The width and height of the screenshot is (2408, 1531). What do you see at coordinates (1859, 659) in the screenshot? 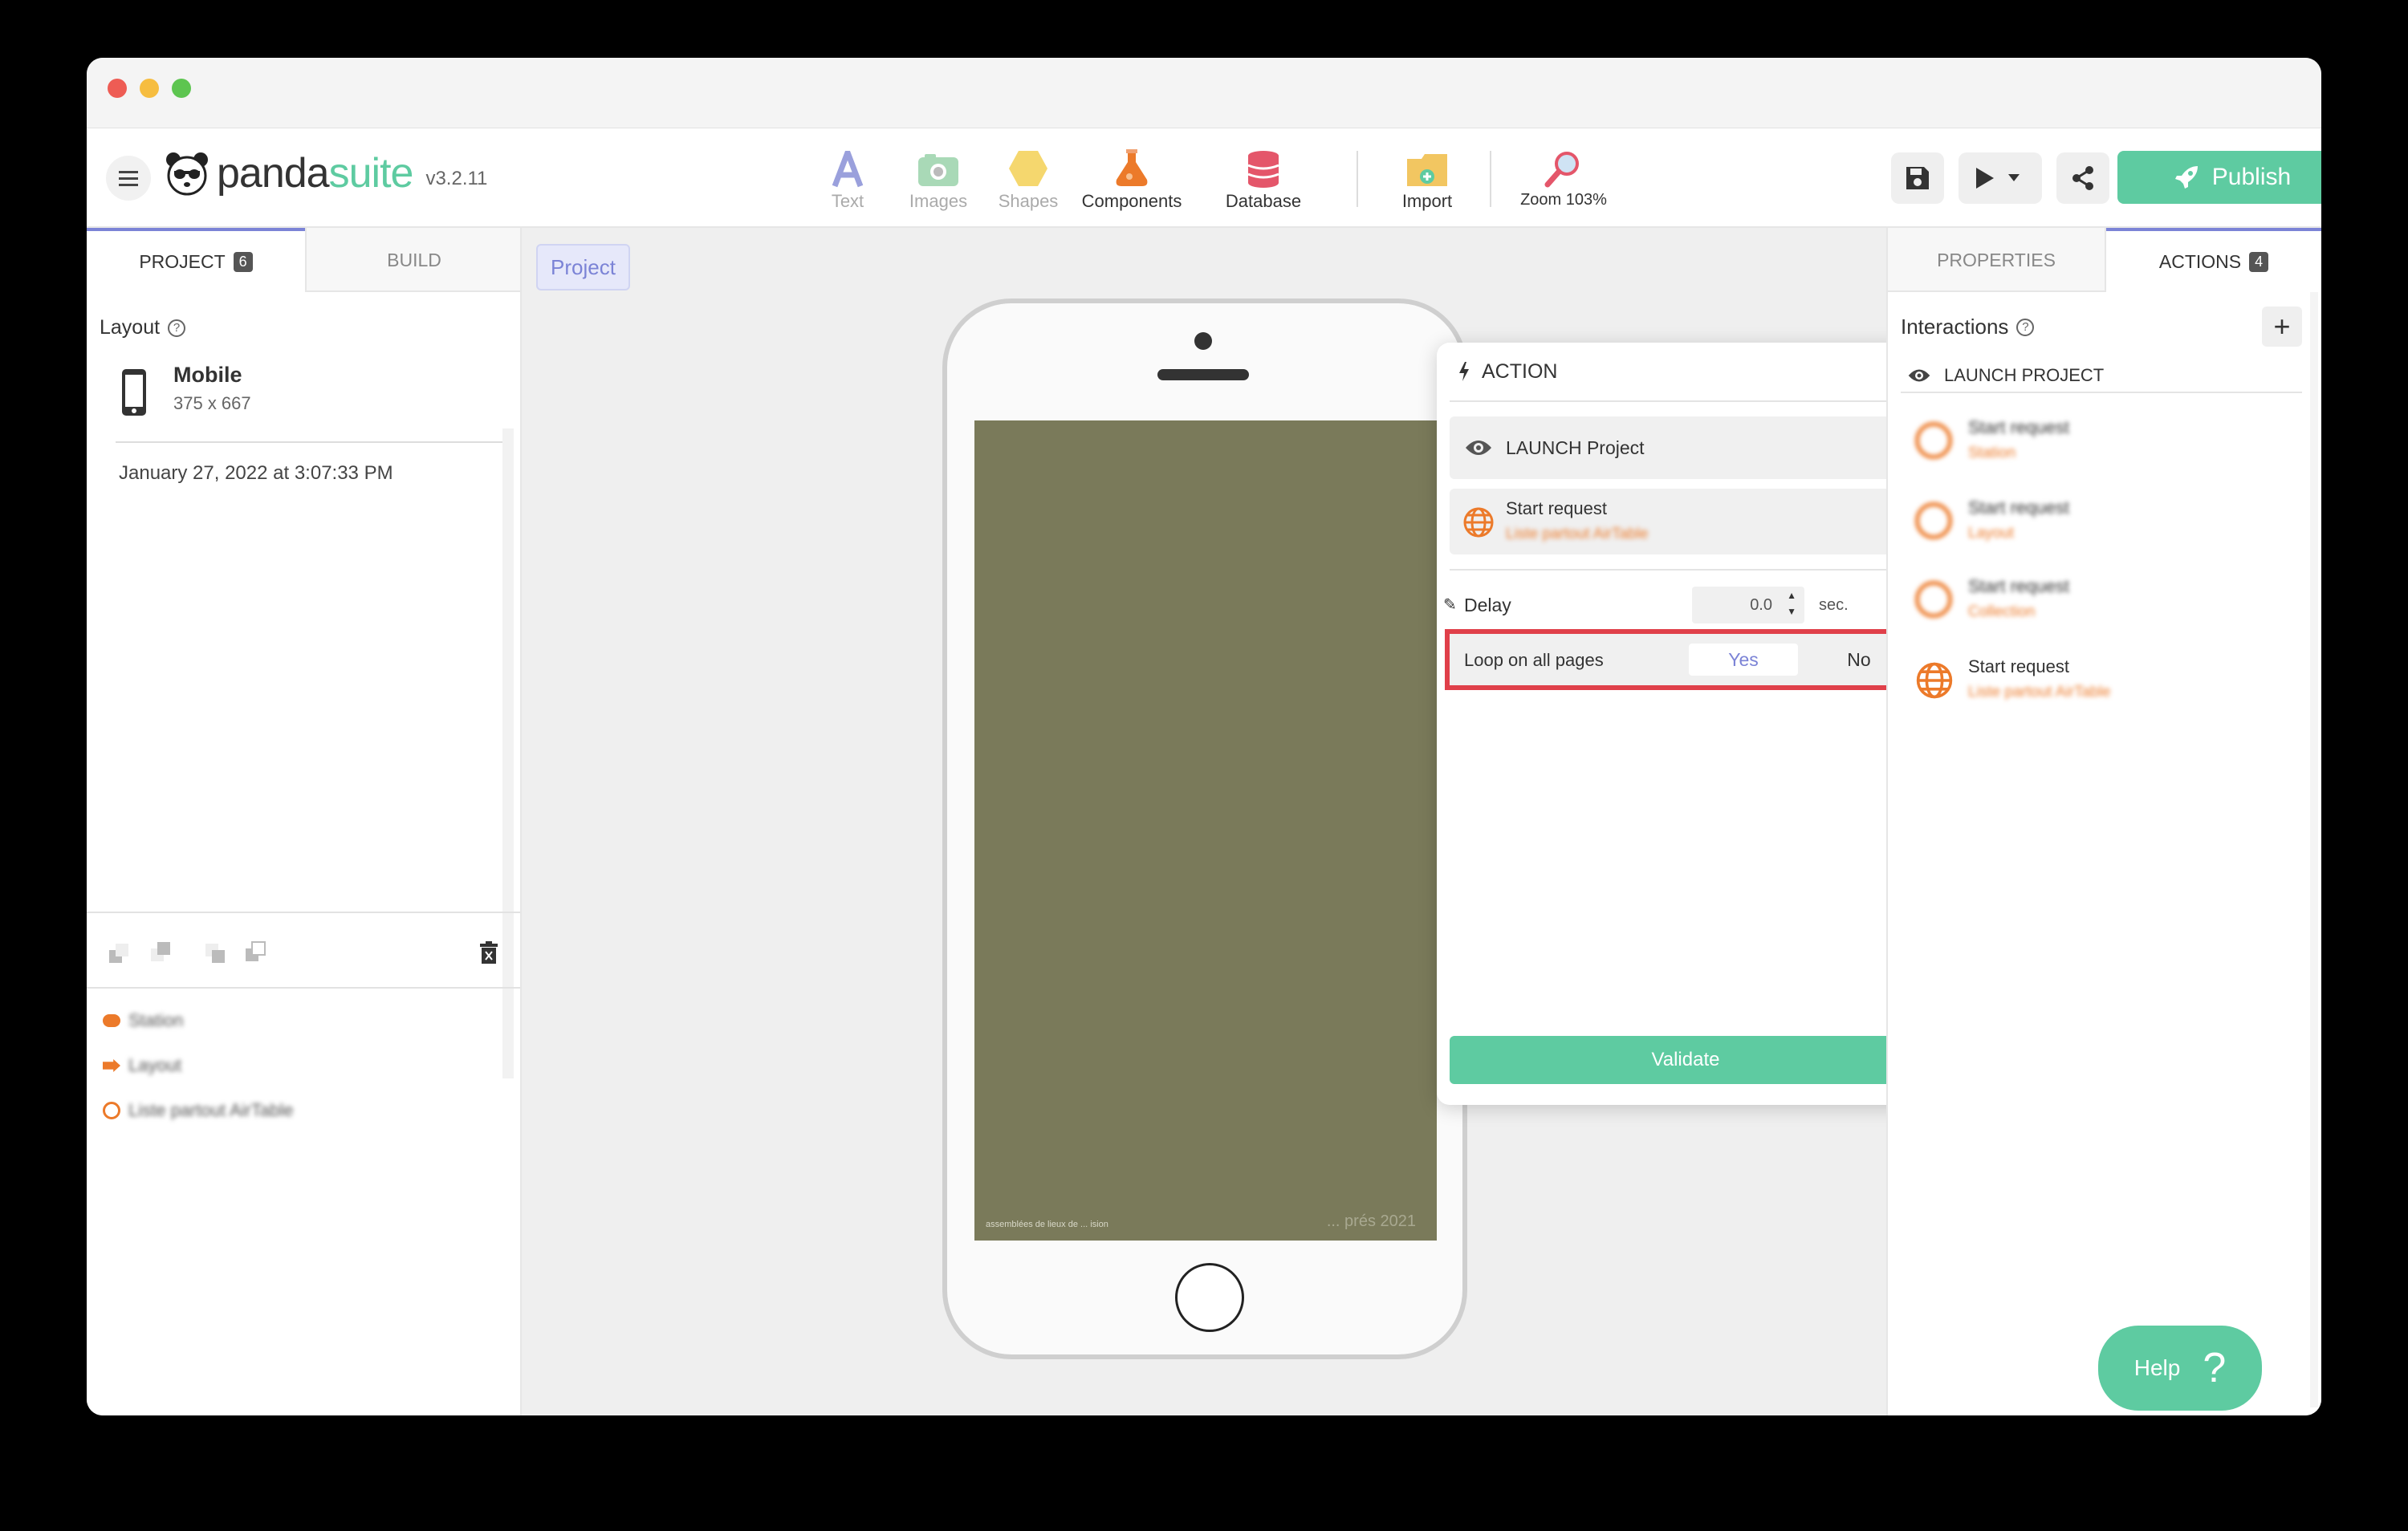
I see `loop-no-label: No` at bounding box center [1859, 659].